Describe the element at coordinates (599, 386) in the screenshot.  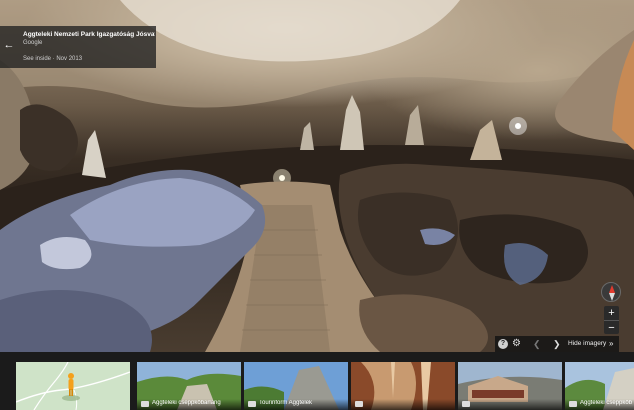
I see `thumbnail-5: Aggteleki cseppkőbarlang` at that location.